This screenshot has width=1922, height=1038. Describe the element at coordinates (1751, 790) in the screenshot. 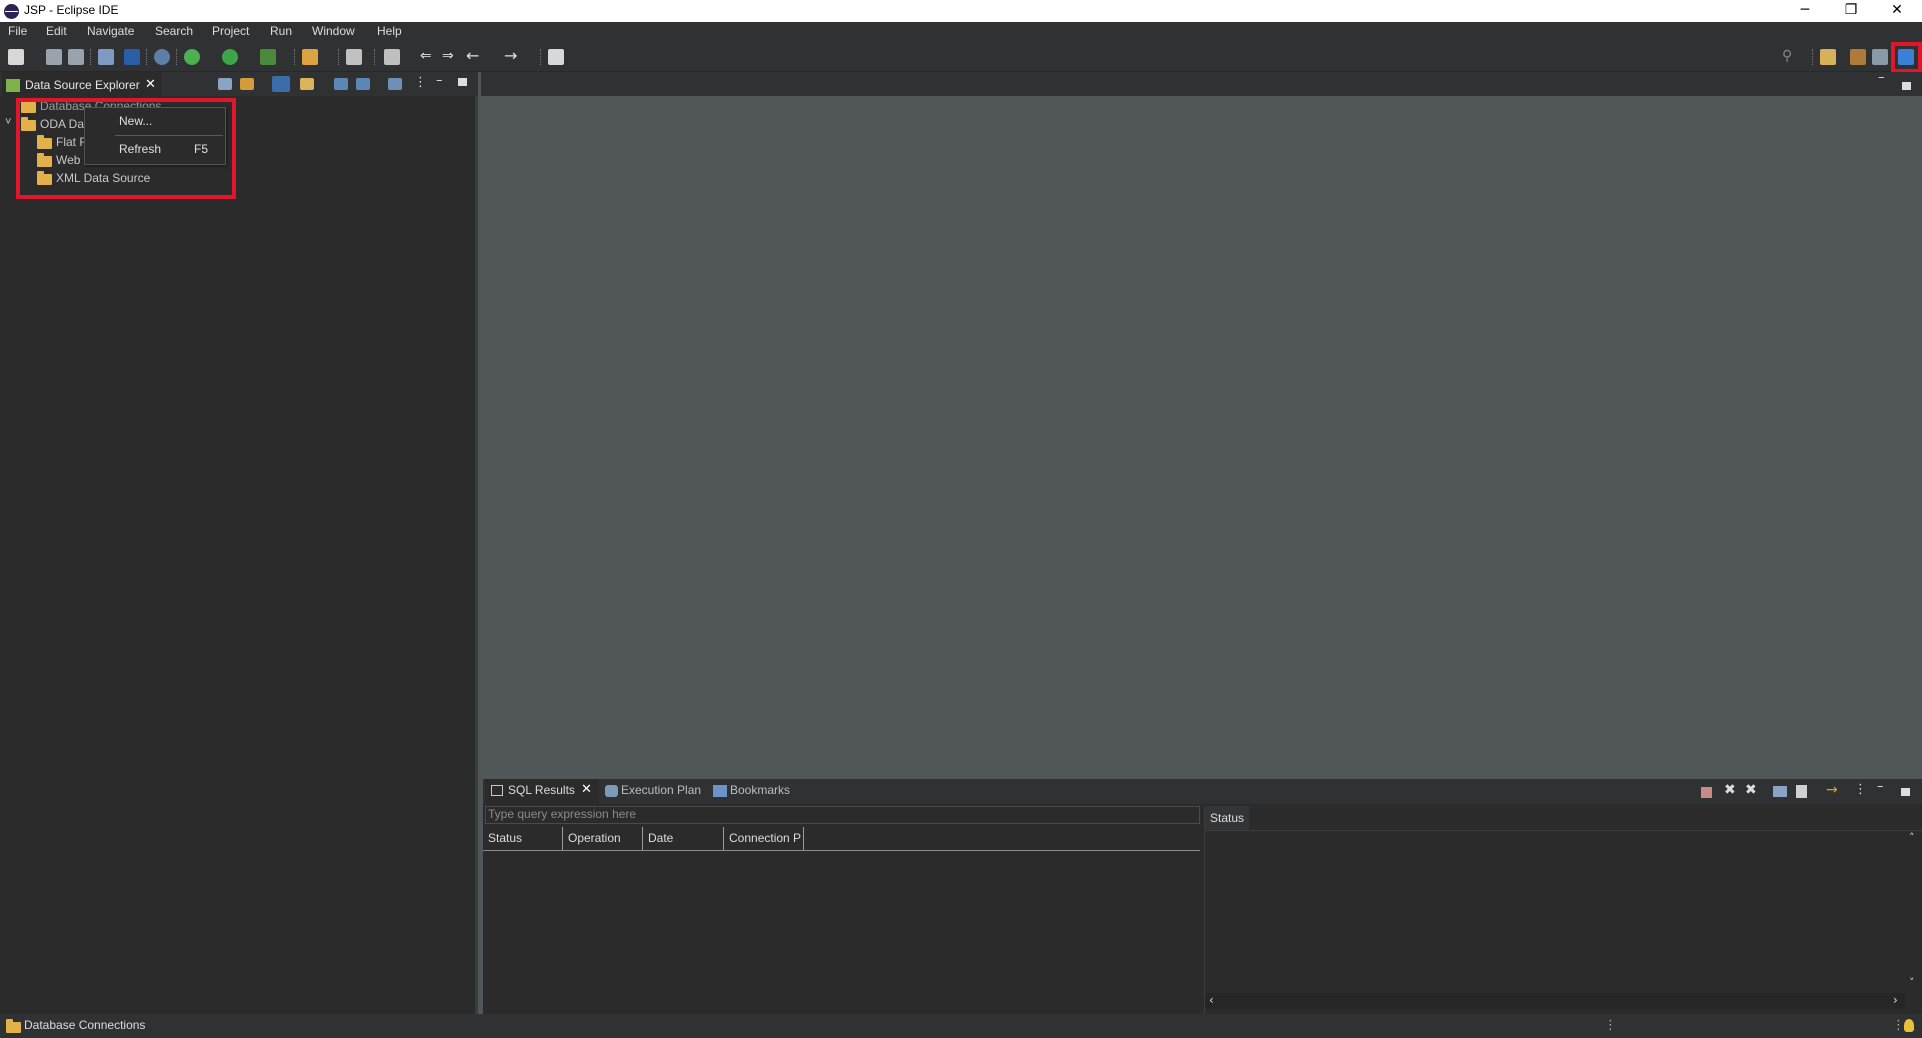

I see `remove-all-results-icon: ✖` at that location.